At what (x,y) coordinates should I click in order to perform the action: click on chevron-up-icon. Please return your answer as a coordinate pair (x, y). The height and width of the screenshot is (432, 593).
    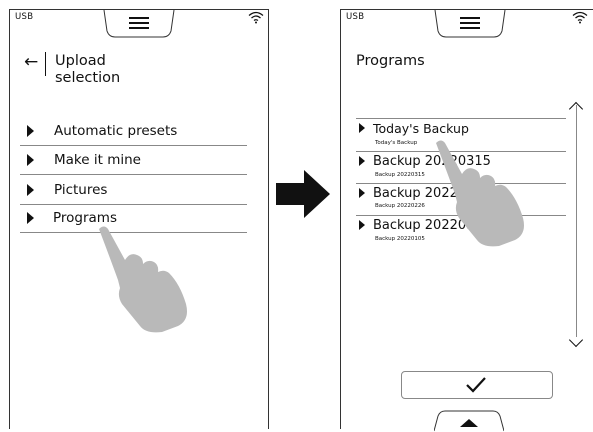
    Looking at the image, I should click on (576, 109).